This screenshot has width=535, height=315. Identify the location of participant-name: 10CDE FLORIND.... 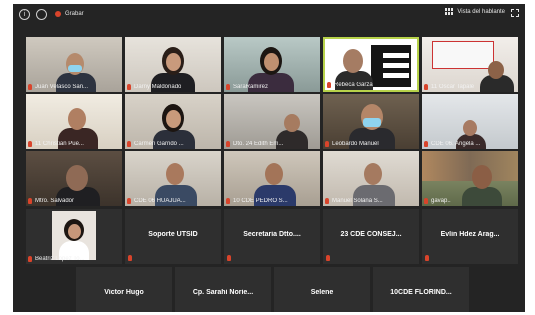
(421, 292).